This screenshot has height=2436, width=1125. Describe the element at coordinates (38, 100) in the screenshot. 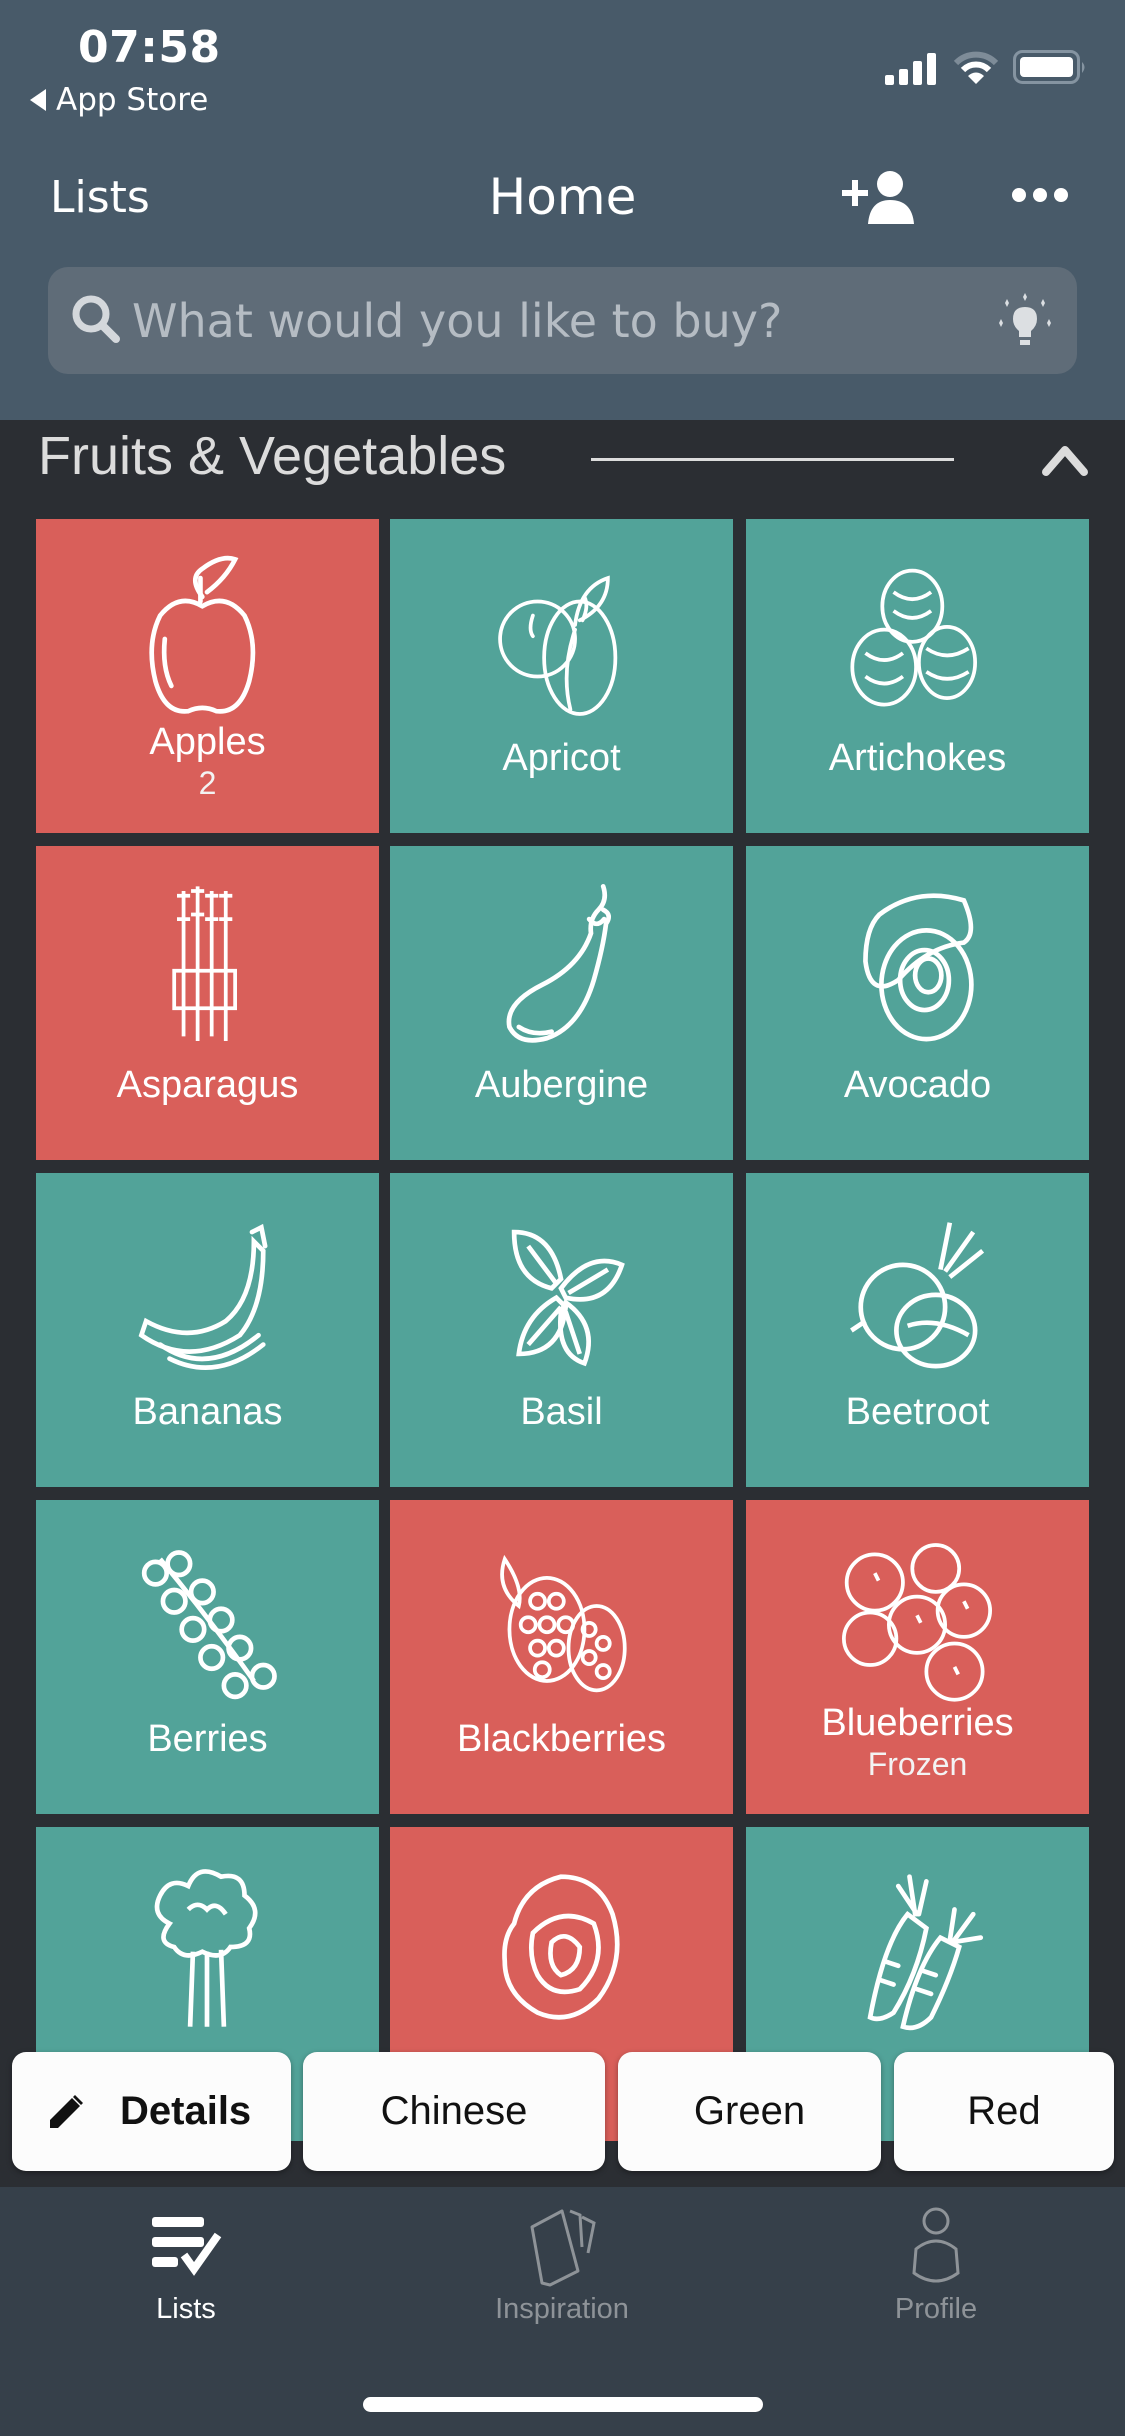

I see `back-triangle-icon` at that location.